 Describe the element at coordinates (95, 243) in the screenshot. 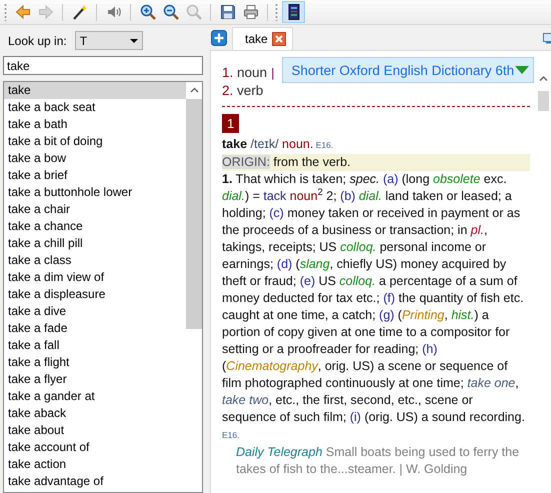

I see `word-list-item: take a chill pill` at that location.